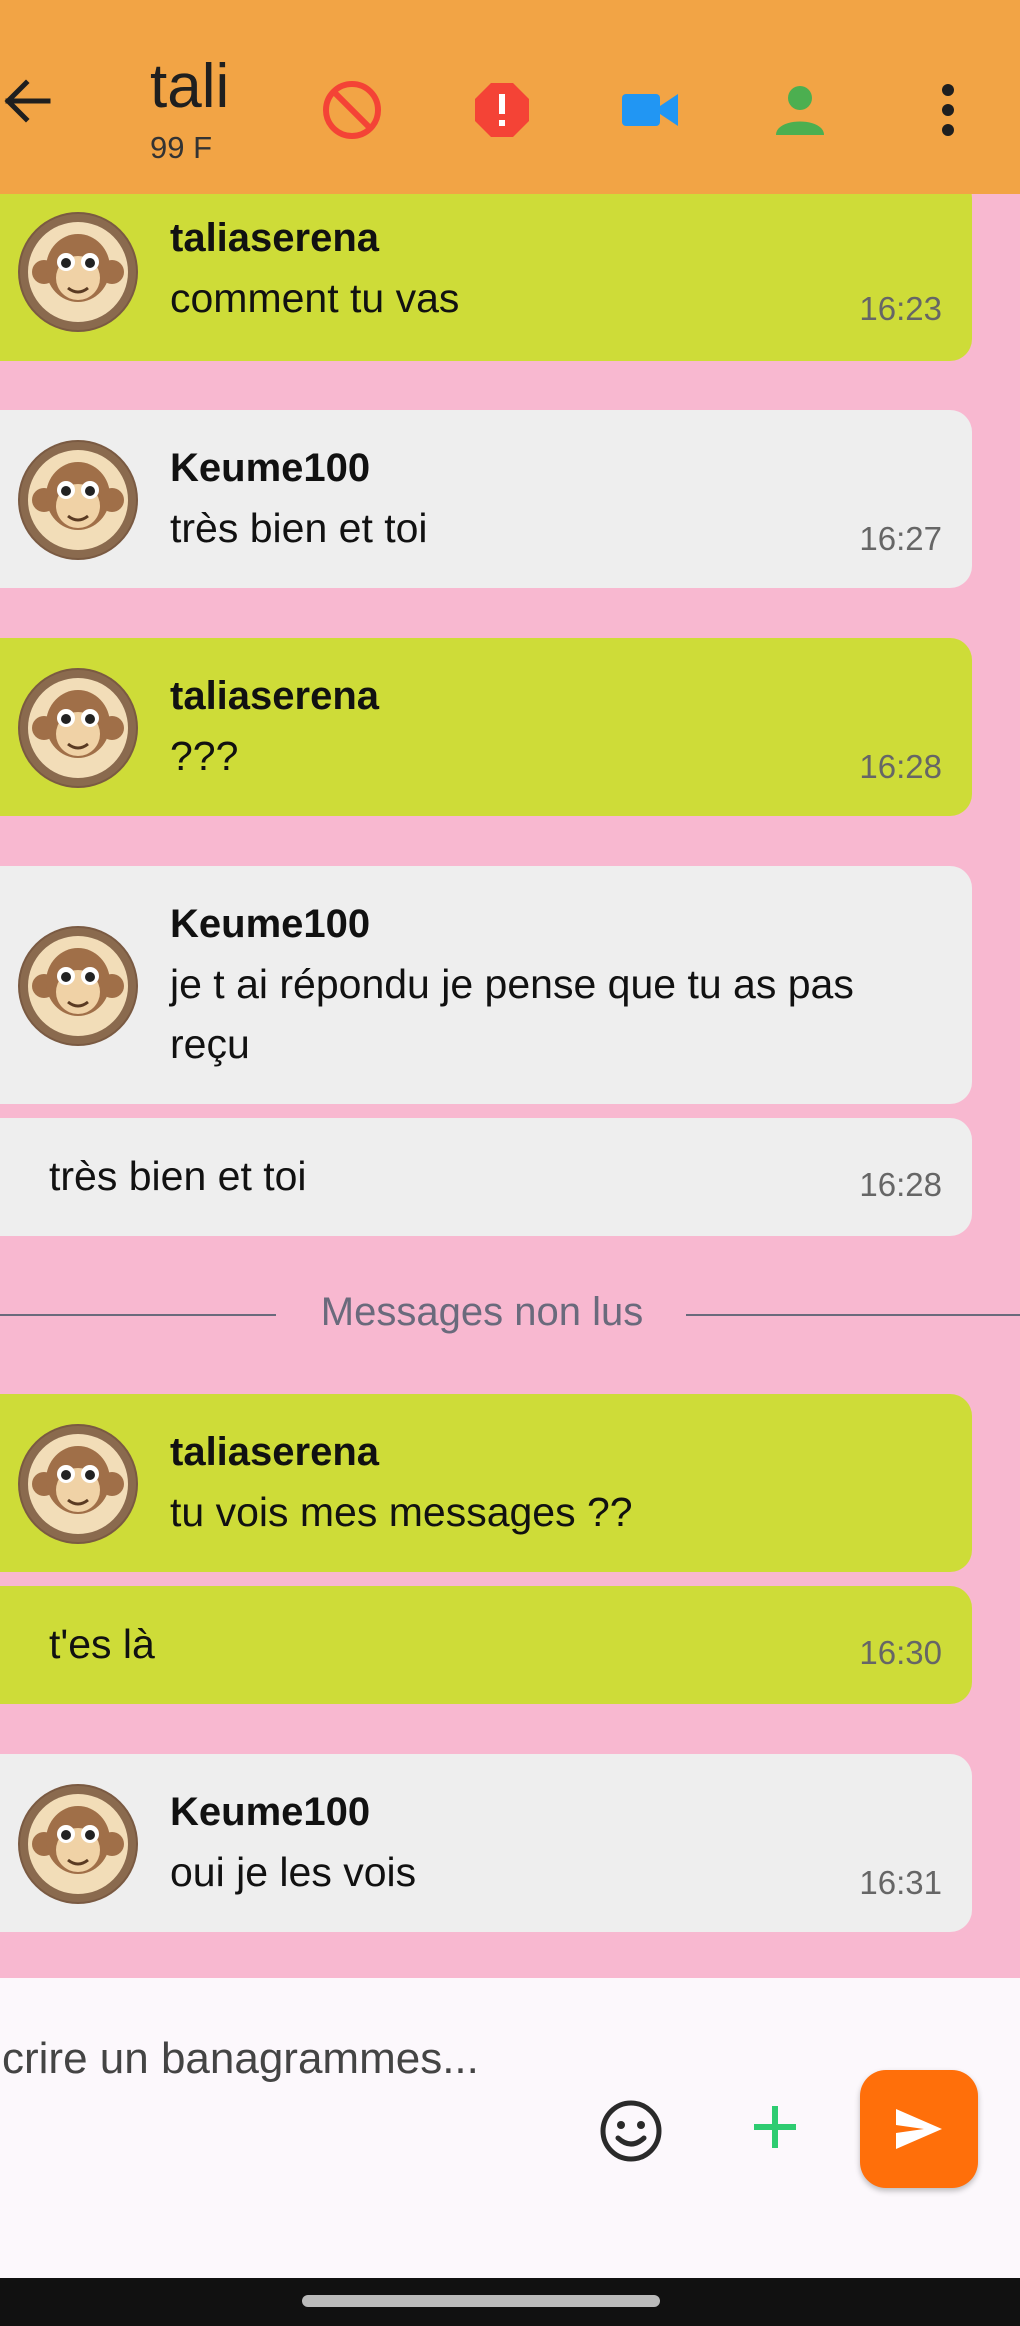 The height and width of the screenshot is (2326, 1020). I want to click on profile-icon, so click(800, 110).